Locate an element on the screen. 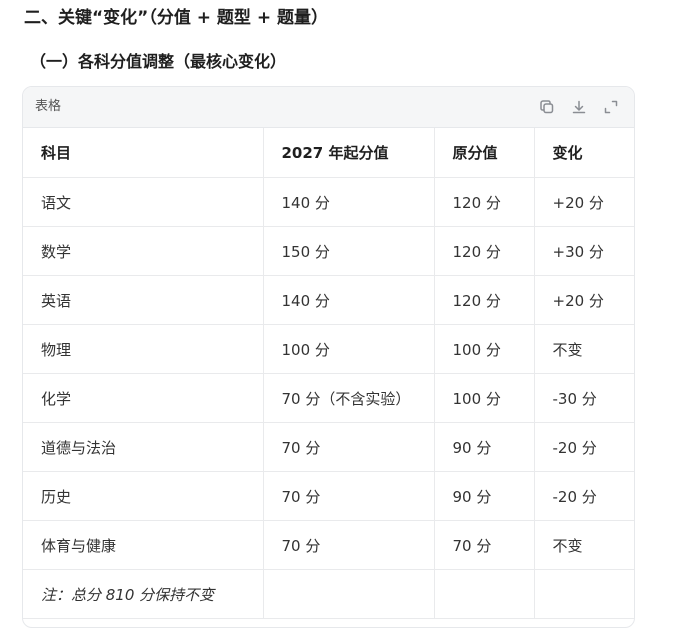 The width and height of the screenshot is (675, 628). cell-subject: 数学 is located at coordinates (143, 251).